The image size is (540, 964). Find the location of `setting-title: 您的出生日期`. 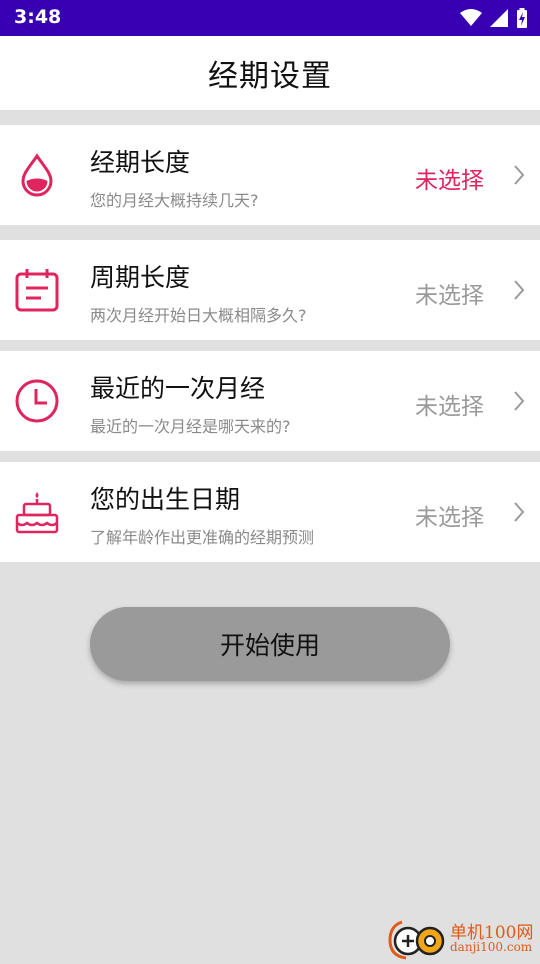

setting-title: 您的出生日期 is located at coordinates (165, 499).